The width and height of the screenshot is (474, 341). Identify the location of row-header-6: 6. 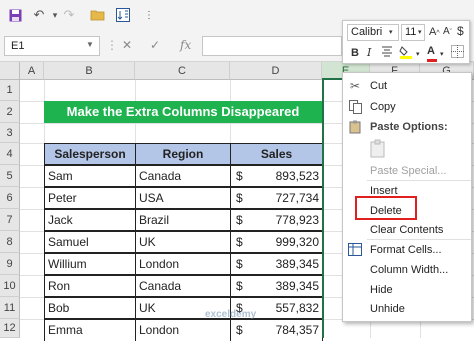
(10, 198).